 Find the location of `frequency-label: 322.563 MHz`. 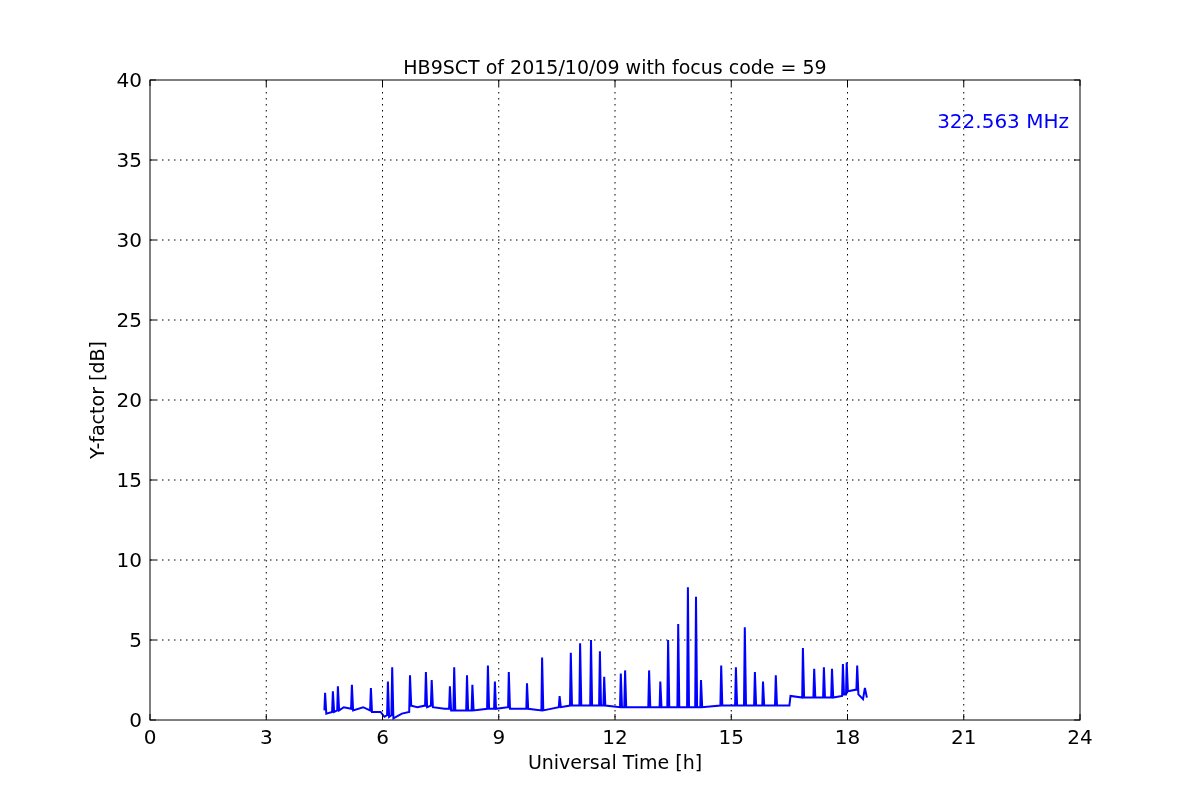

frequency-label: 322.563 MHz is located at coordinates (1003, 121).